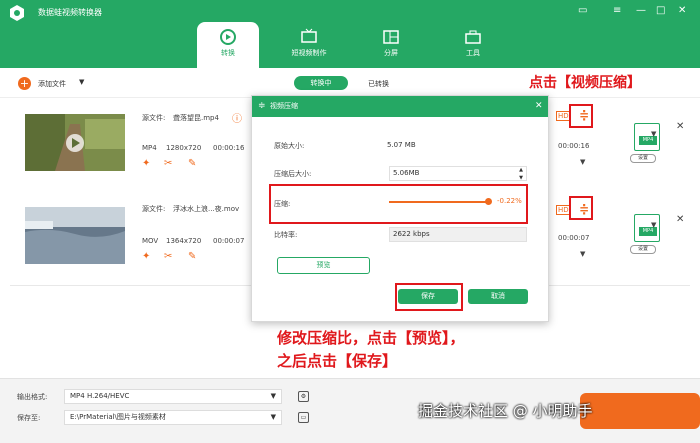  Describe the element at coordinates (429, 297) in the screenshot. I see `save-highlight` at that location.